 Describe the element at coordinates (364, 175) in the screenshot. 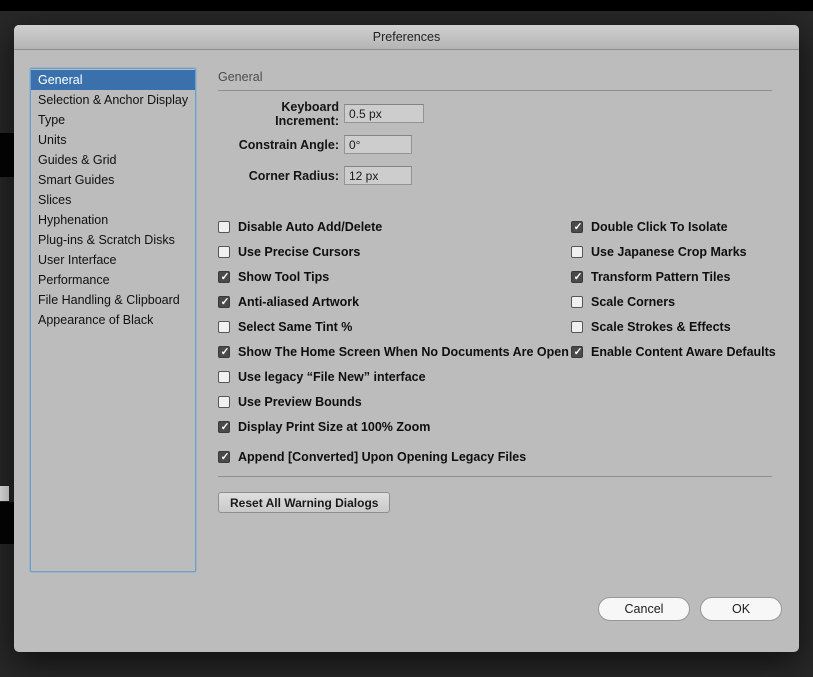

I see `field-value: 12 px` at that location.